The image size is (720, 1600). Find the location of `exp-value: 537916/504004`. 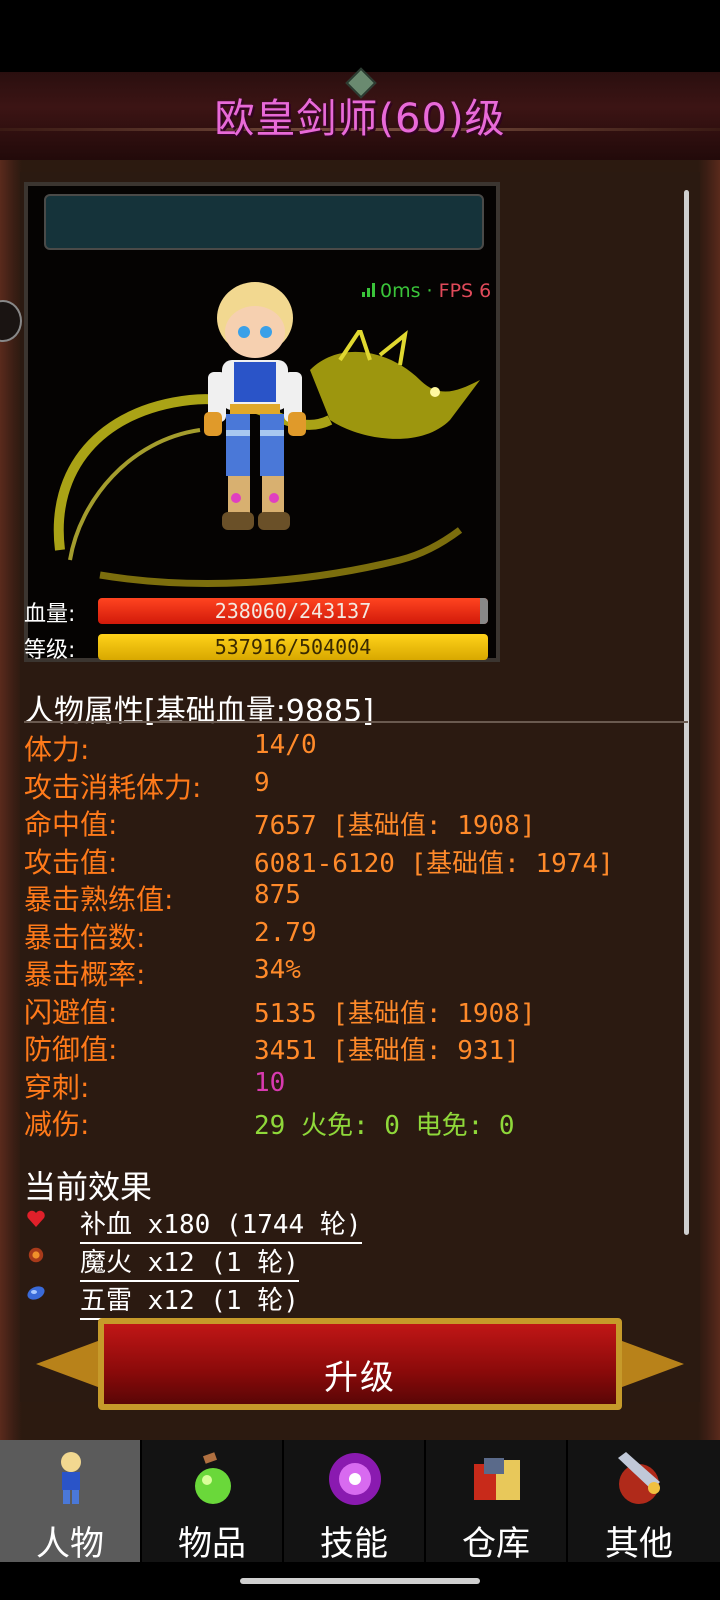

exp-value: 537916/504004 is located at coordinates (293, 647).